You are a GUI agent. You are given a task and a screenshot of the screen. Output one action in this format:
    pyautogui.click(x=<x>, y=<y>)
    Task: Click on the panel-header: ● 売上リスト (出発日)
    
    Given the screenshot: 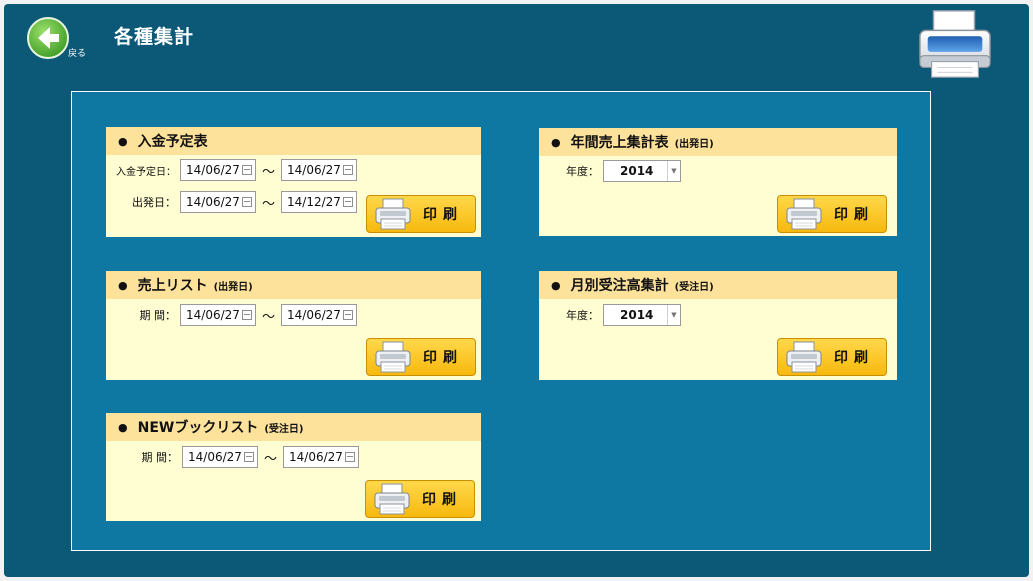 What is the action you would take?
    pyautogui.click(x=293, y=285)
    